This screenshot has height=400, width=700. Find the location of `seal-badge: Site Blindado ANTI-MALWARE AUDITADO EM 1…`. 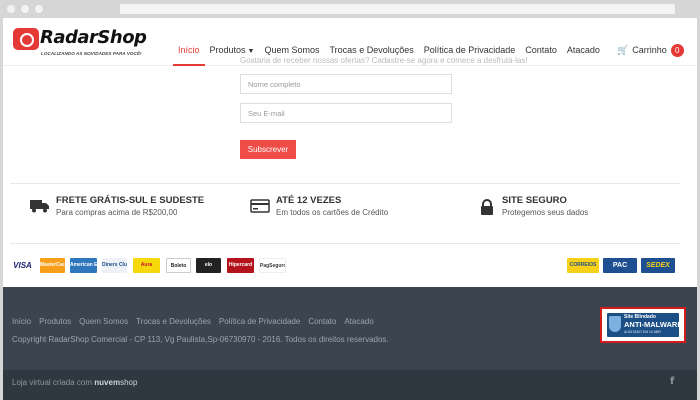

seal-badge: Site Blindado ANTI-MALWARE AUDITADO EM 1… is located at coordinates (645, 325).